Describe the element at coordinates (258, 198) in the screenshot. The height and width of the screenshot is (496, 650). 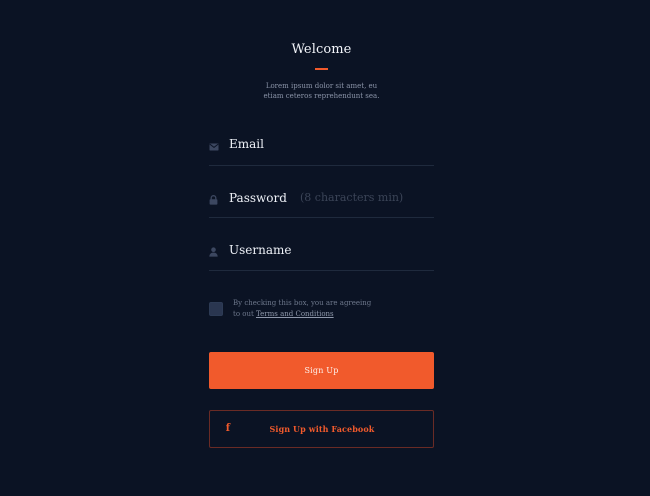
I see `password-label: Password` at that location.